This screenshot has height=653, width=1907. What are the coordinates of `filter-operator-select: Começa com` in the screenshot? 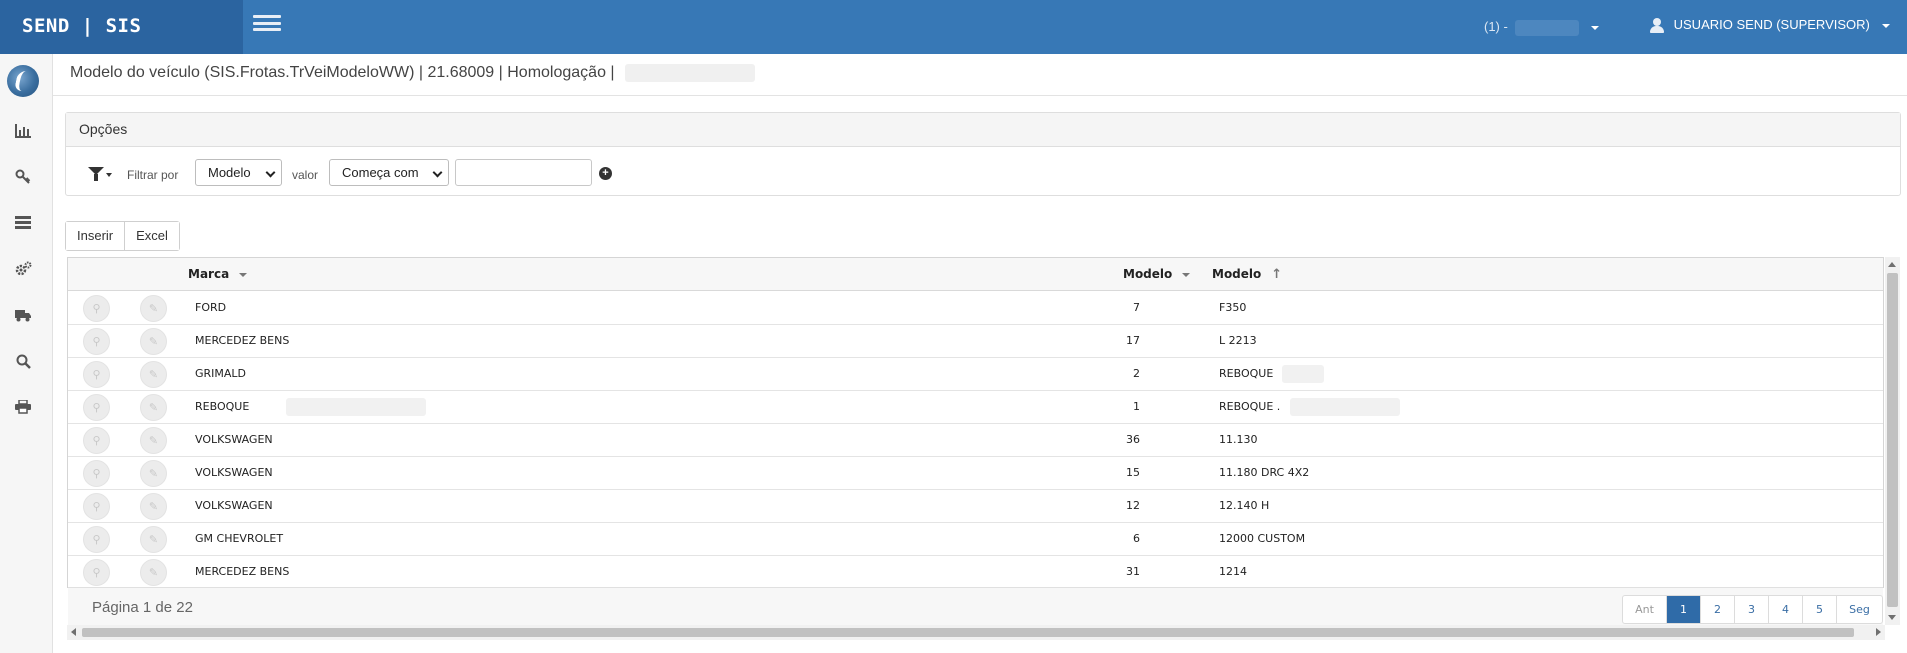 It's located at (389, 172).